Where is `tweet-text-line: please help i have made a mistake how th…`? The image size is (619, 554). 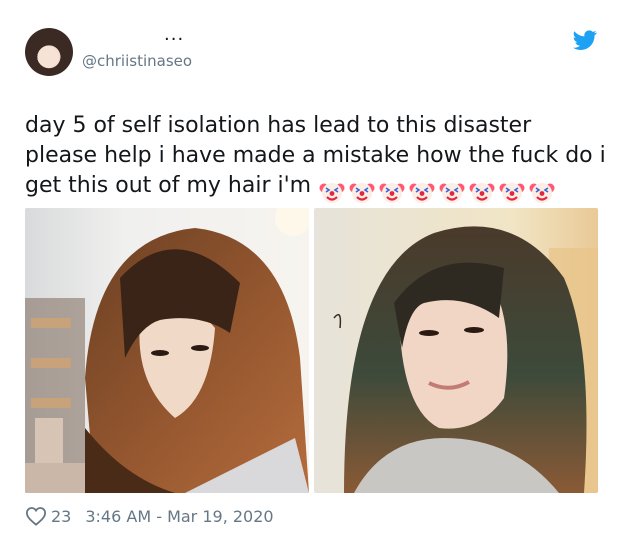
tweet-text-line: please help i have made a mistake how th… is located at coordinates (315, 155).